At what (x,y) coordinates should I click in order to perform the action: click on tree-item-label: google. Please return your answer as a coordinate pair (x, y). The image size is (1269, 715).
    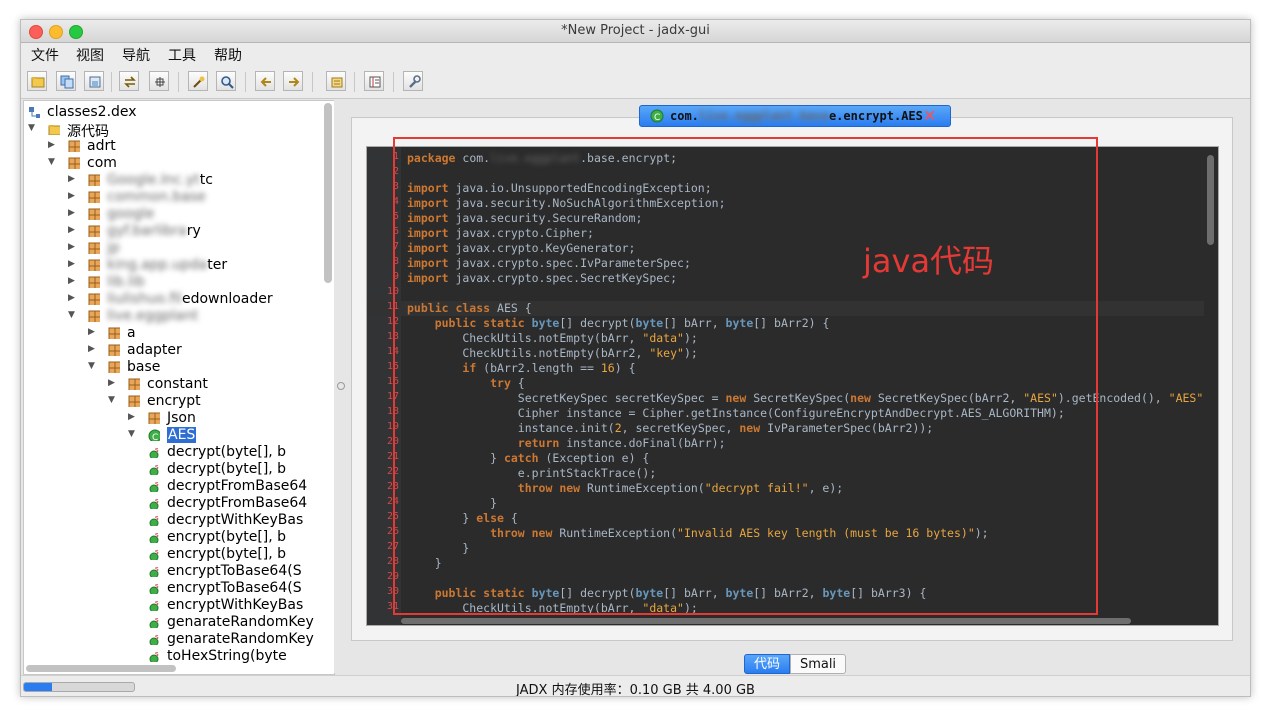
    Looking at the image, I should click on (131, 214).